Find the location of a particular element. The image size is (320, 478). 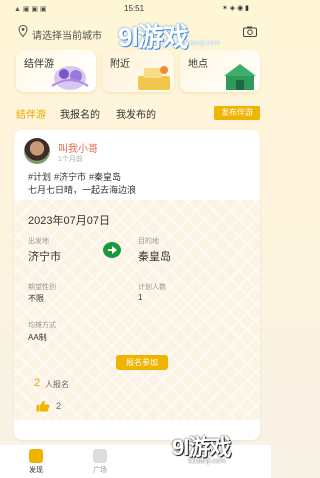

nav-label: 广场 is located at coordinates (100, 470).